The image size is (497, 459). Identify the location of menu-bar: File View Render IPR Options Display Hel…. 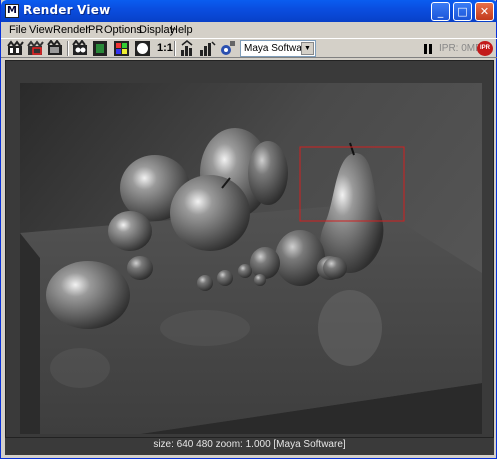
(249, 30).